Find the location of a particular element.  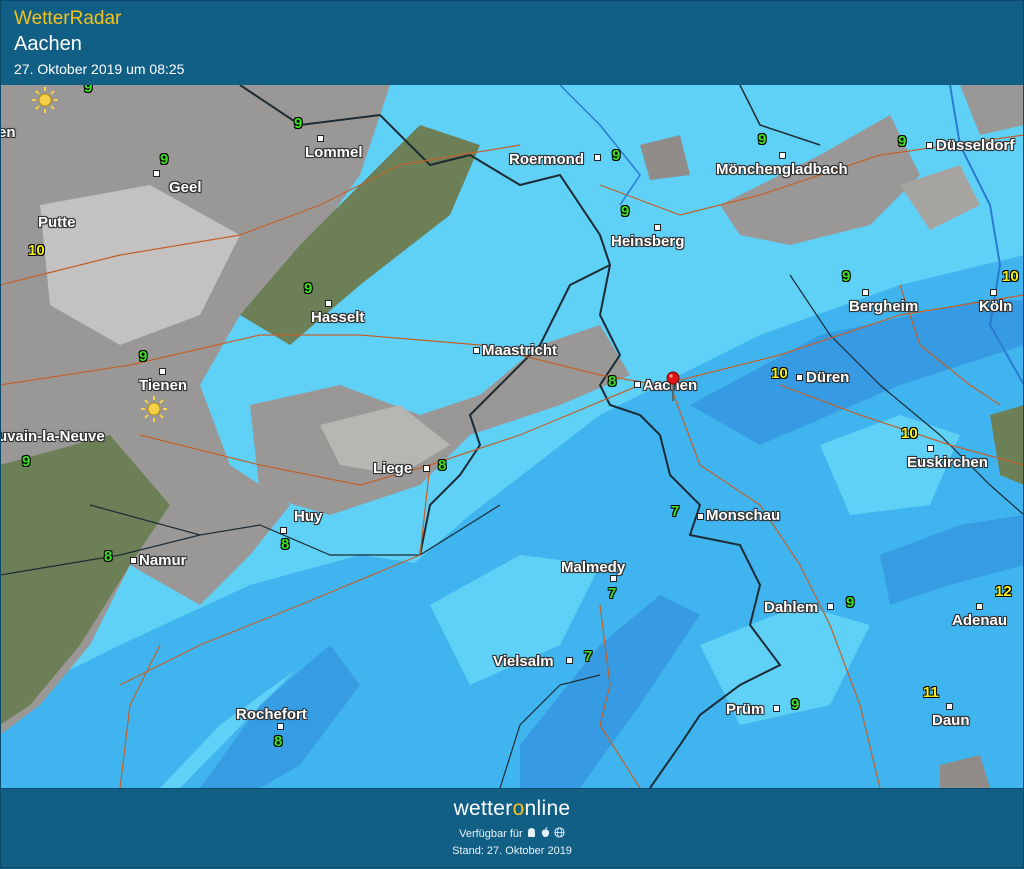

city-label: Prüm is located at coordinates (745, 709).